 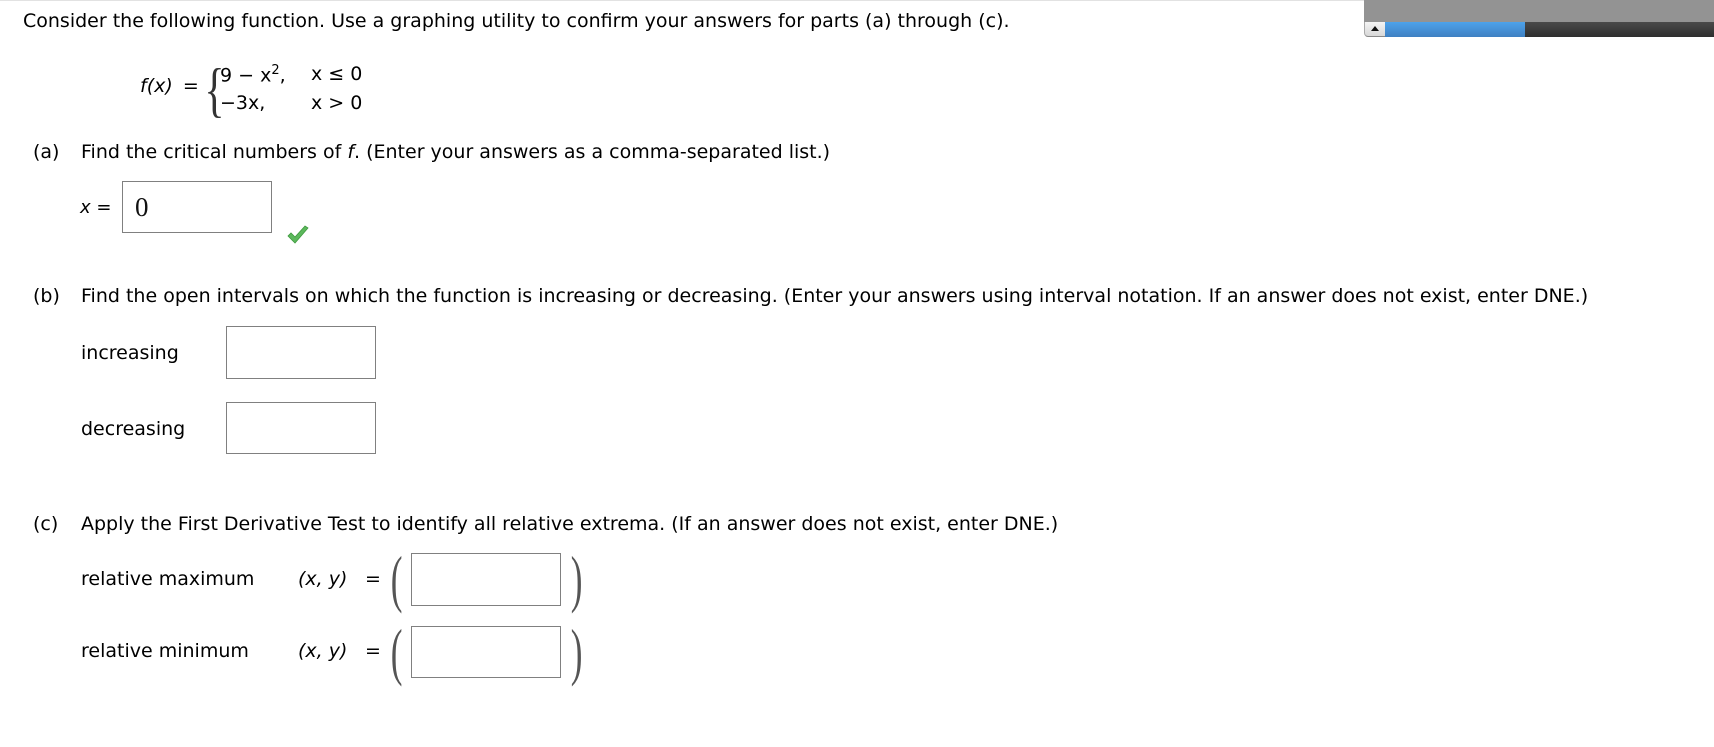 What do you see at coordinates (337, 74) in the screenshot?
I see `piece-1-condition: x ≤ 0` at bounding box center [337, 74].